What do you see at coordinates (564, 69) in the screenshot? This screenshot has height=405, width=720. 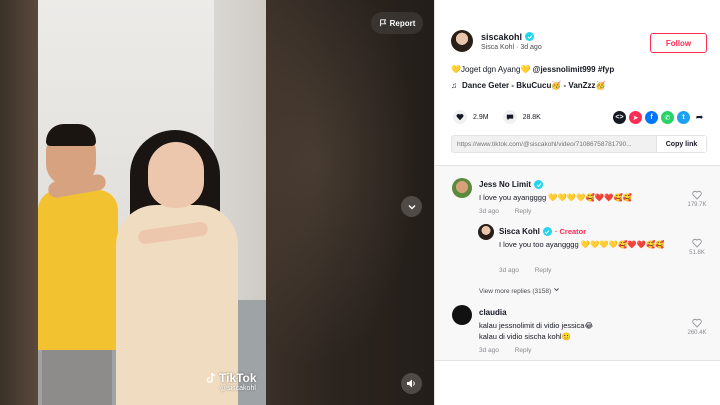 I see `caption-mention-link: @jessnolimit999` at bounding box center [564, 69].